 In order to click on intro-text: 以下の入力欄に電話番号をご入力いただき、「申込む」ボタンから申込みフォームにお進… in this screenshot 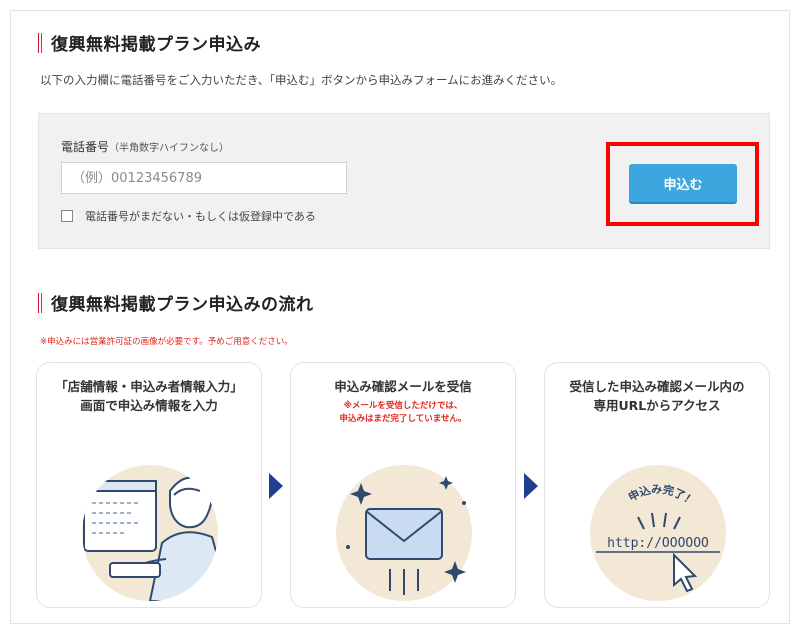, I will do `click(301, 80)`.